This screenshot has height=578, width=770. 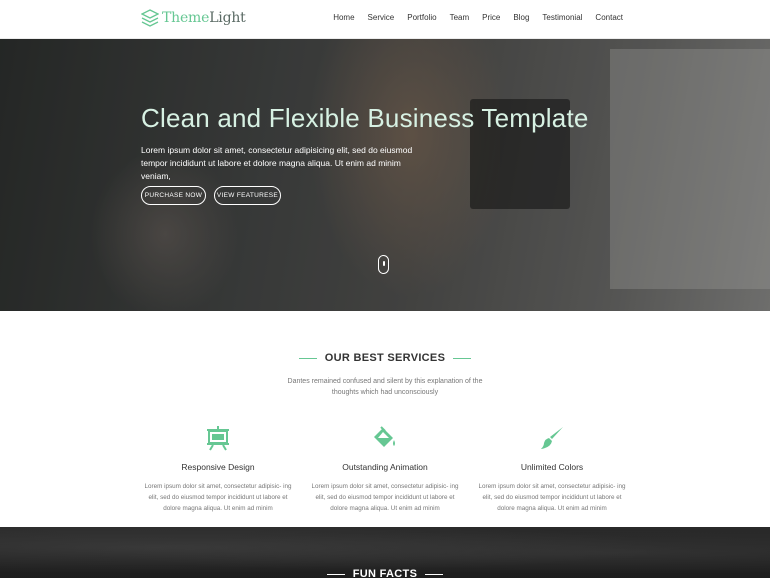 I want to click on nav-portfolio: Portfolio, so click(x=421, y=17).